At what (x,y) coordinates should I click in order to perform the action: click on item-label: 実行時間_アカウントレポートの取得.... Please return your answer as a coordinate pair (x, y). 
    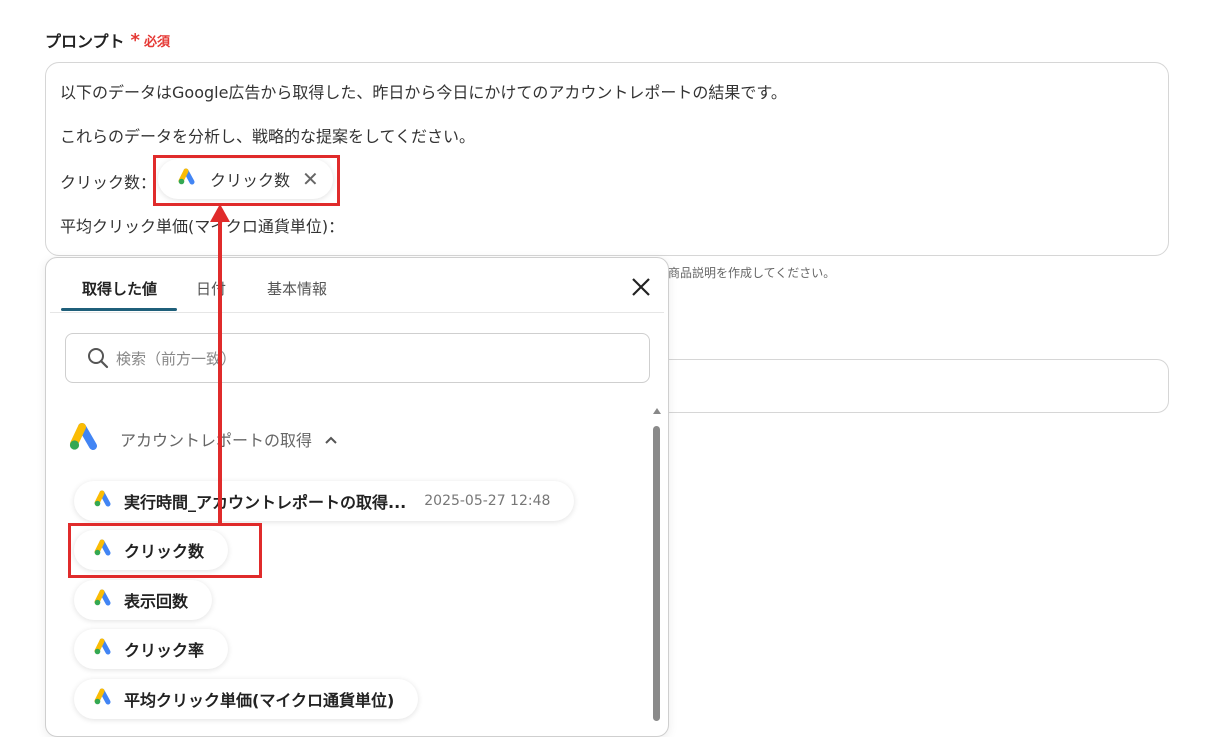
    Looking at the image, I should click on (265, 502).